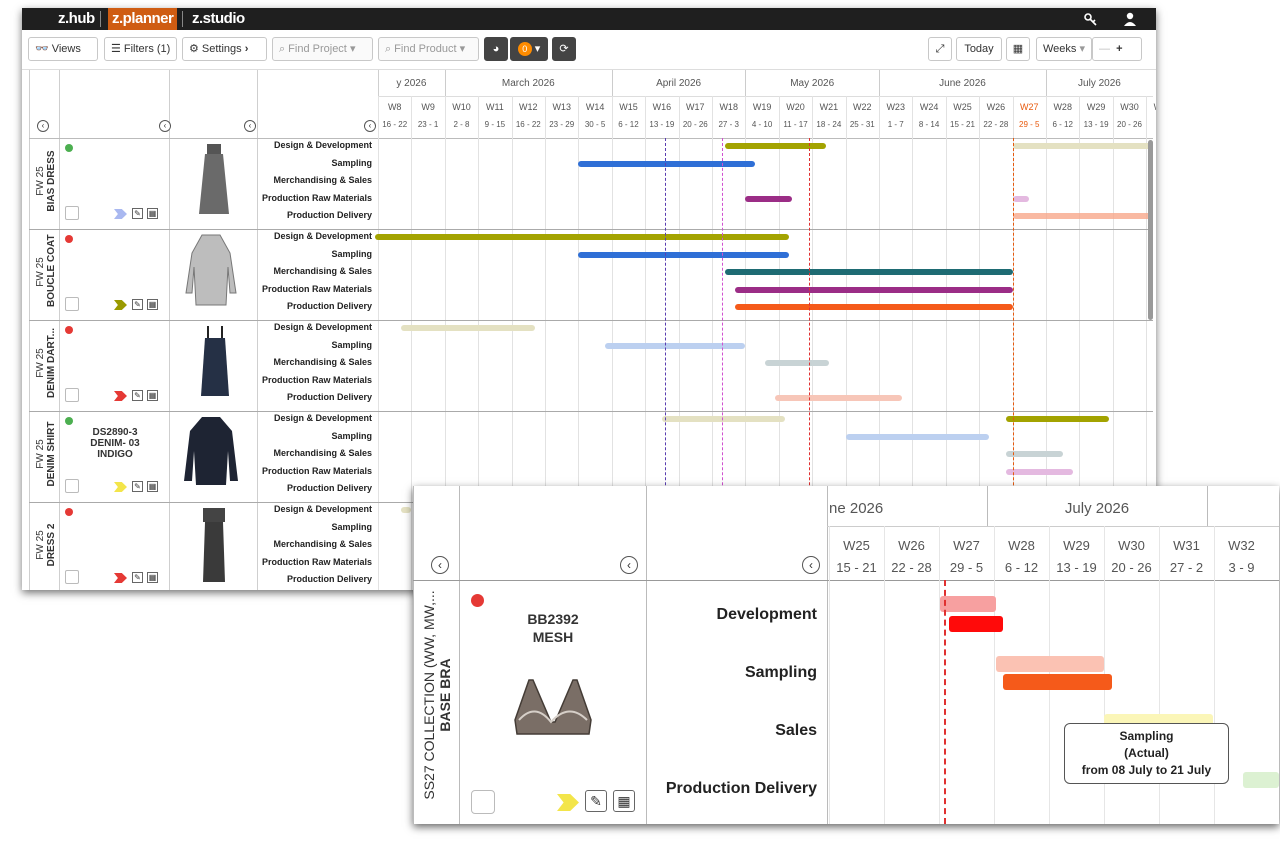 The width and height of the screenshot is (1280, 849). What do you see at coordinates (1062, 124) in the screenshot?
I see `week-dates: 6 - 12` at bounding box center [1062, 124].